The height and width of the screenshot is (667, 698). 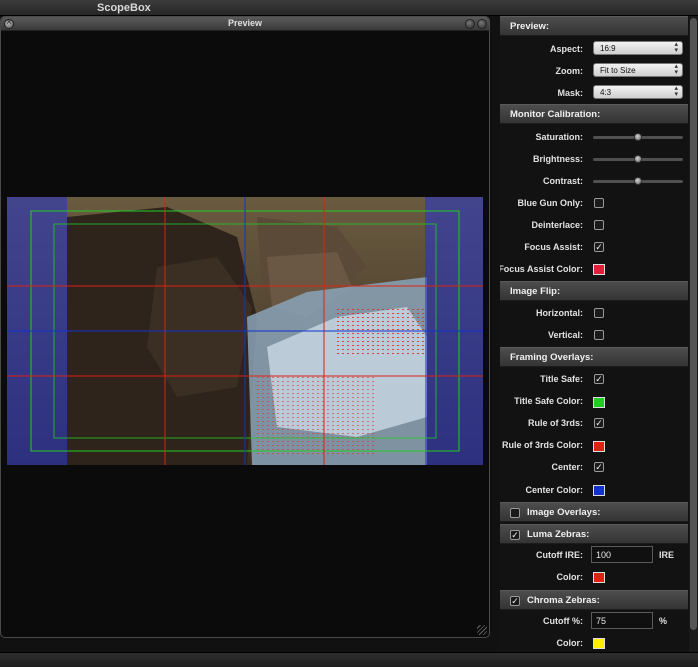 What do you see at coordinates (557, 225) in the screenshot?
I see `deinterlace-label: Deinterlace:` at bounding box center [557, 225].